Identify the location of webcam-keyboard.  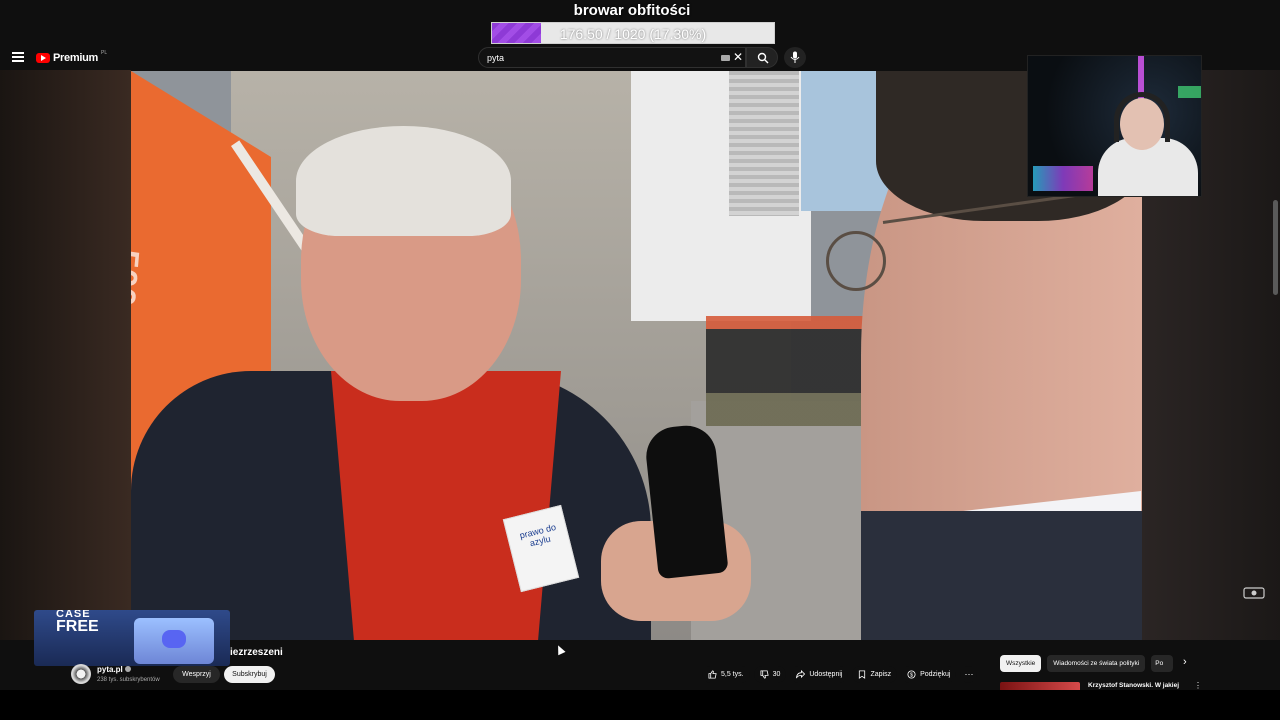
(1063, 178).